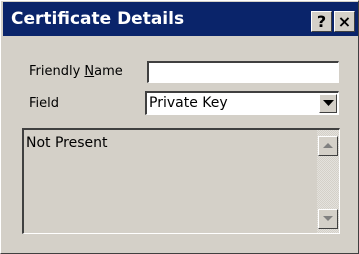 Image resolution: width=359 pixels, height=254 pixels. Describe the element at coordinates (98, 19) in the screenshot. I see `window-title: Certificate Details` at that location.